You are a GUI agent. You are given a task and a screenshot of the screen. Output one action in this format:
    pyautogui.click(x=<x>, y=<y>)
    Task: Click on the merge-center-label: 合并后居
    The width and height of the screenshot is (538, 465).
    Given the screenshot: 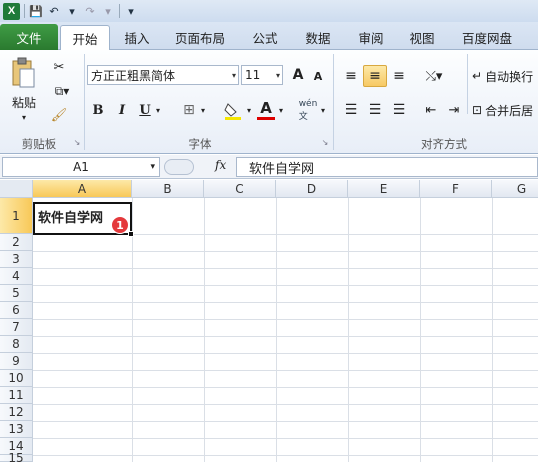 What is the action you would take?
    pyautogui.click(x=509, y=110)
    